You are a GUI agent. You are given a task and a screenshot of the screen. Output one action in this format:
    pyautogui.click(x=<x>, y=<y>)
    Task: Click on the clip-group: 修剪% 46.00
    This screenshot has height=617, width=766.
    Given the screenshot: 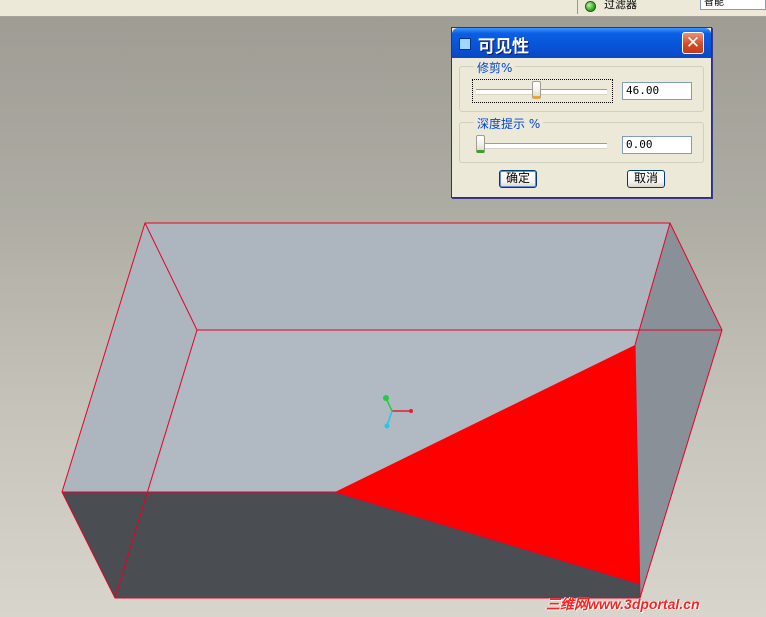 What is the action you would take?
    pyautogui.click(x=581, y=85)
    